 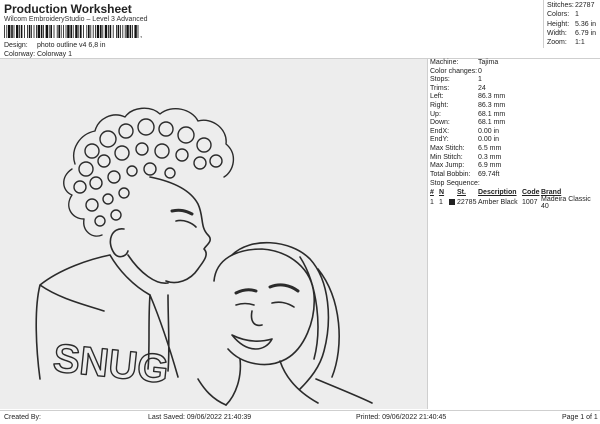 What do you see at coordinates (71, 31) in the screenshot?
I see `barcode` at bounding box center [71, 31].